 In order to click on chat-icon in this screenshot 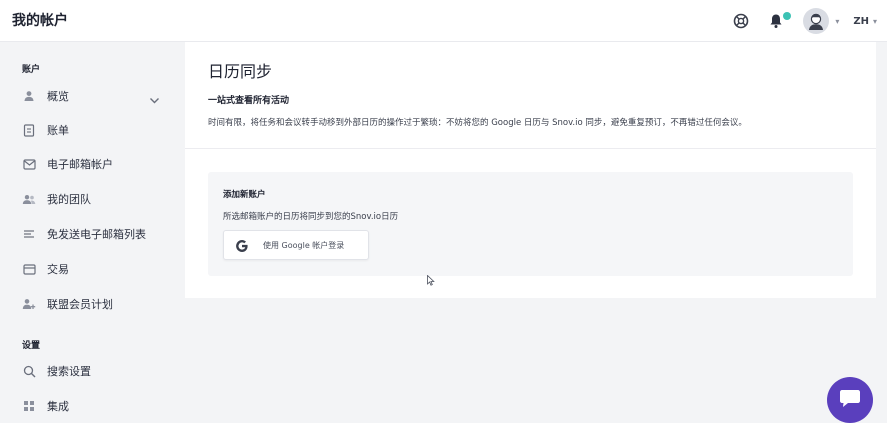, I will do `click(850, 400)`.